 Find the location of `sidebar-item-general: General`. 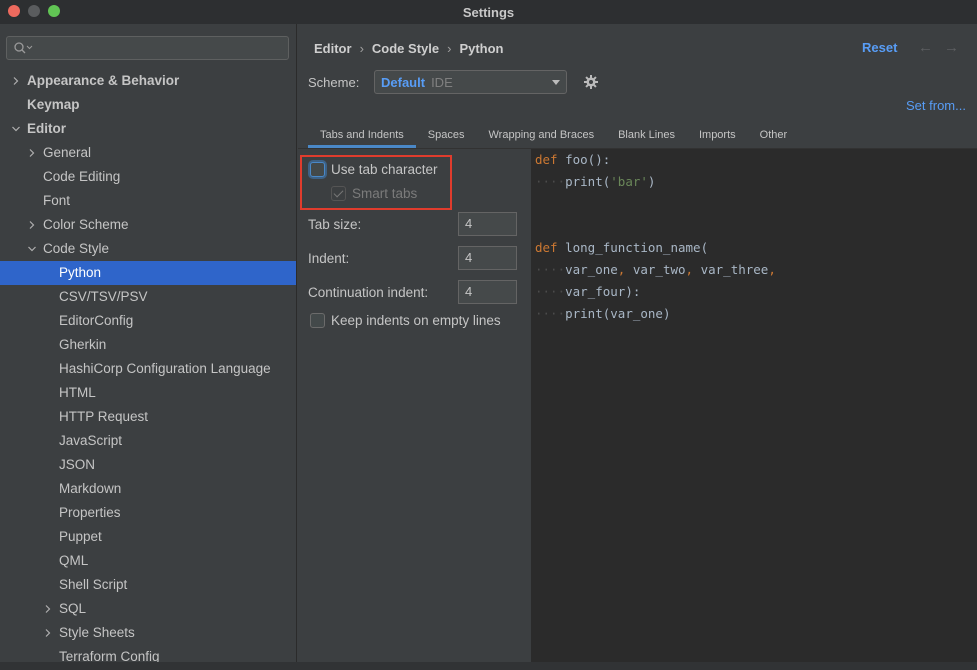

sidebar-item-general: General is located at coordinates (148, 153).